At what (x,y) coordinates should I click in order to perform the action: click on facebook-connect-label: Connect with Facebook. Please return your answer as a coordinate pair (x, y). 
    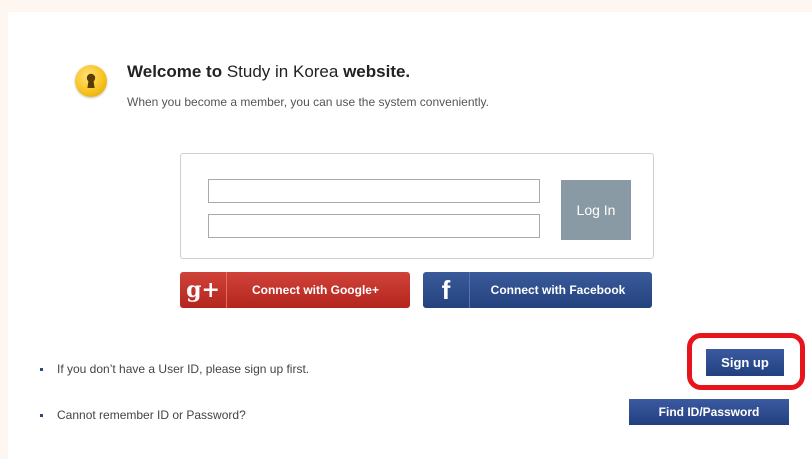
    Looking at the image, I should click on (558, 290).